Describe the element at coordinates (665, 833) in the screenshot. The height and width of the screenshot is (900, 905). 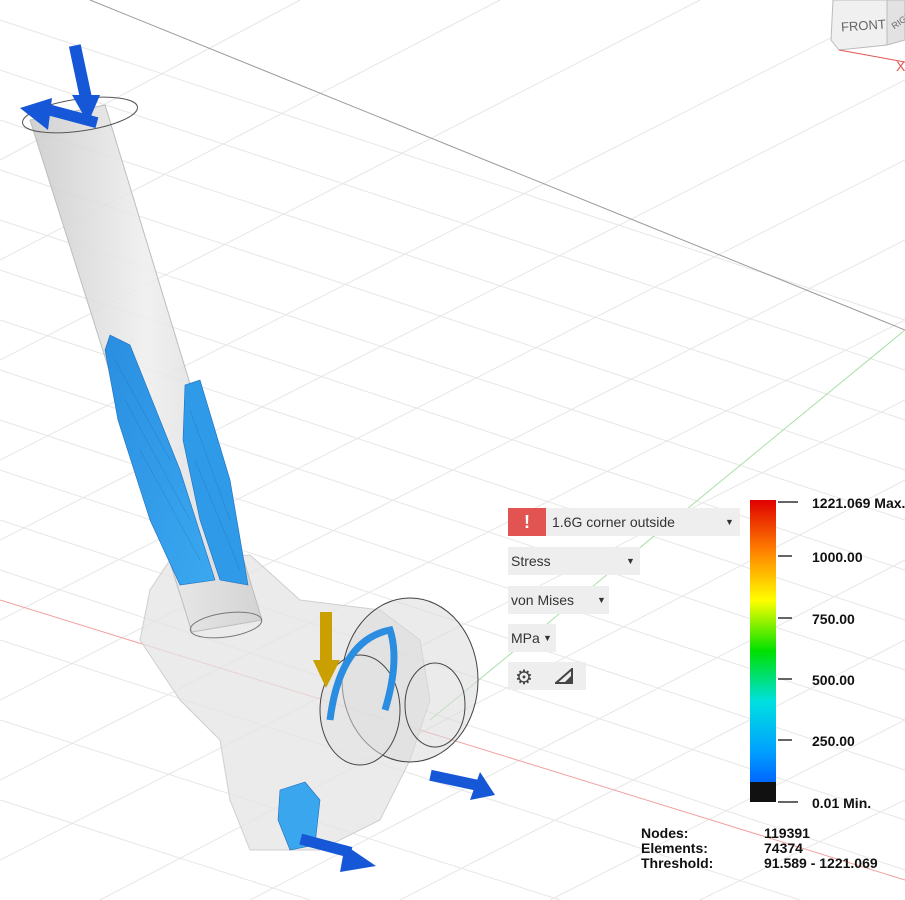
I see `nodes-label: Nodes:` at that location.